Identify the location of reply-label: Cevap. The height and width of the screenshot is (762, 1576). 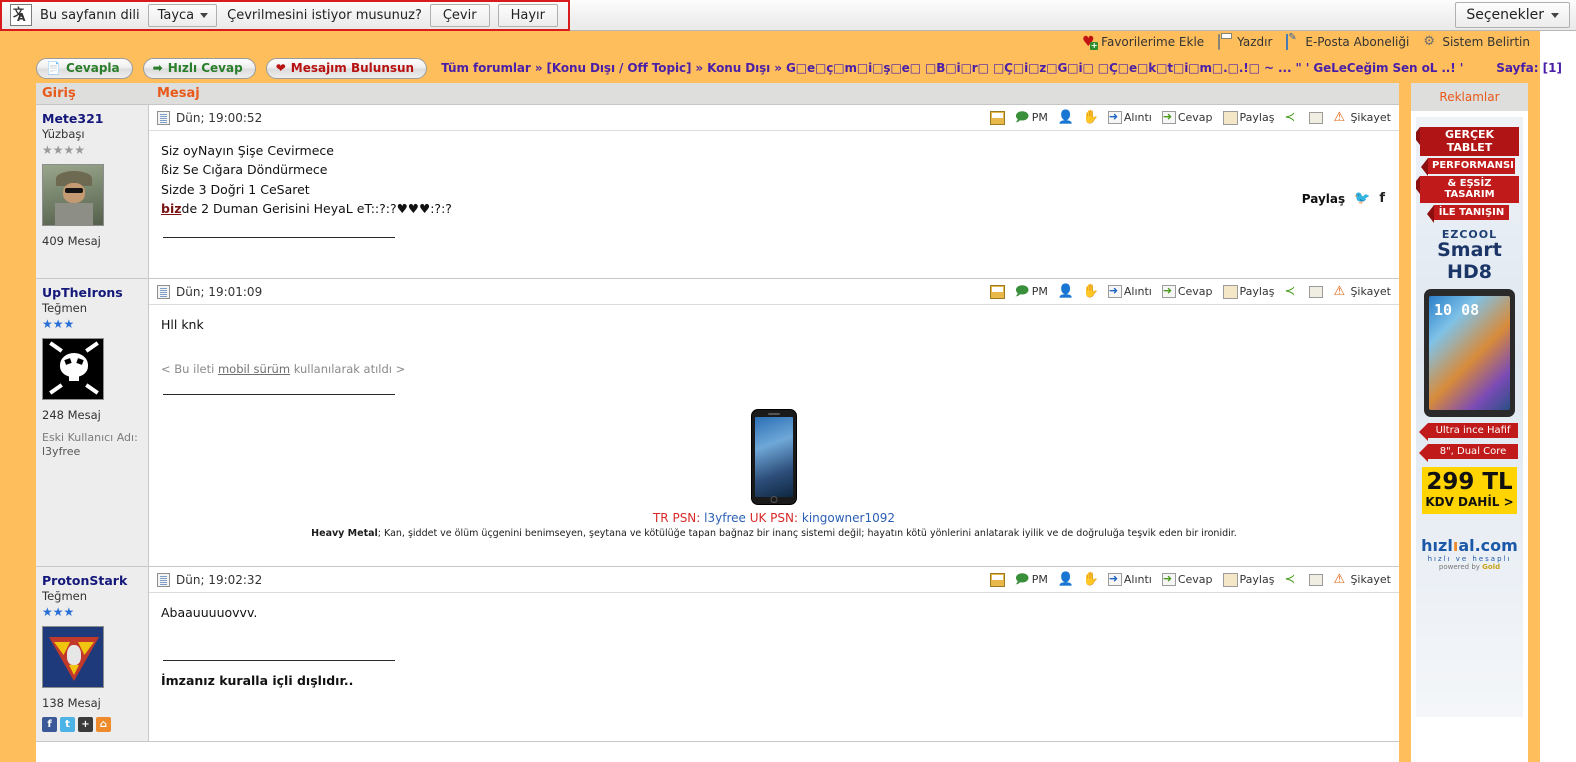
(1195, 117).